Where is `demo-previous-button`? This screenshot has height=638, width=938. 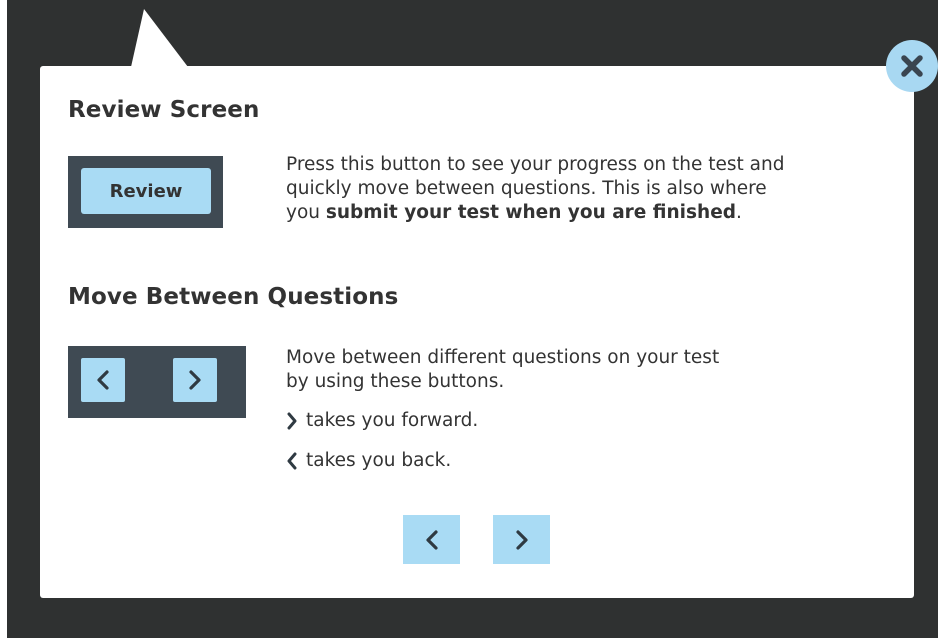
demo-previous-button is located at coordinates (103, 380).